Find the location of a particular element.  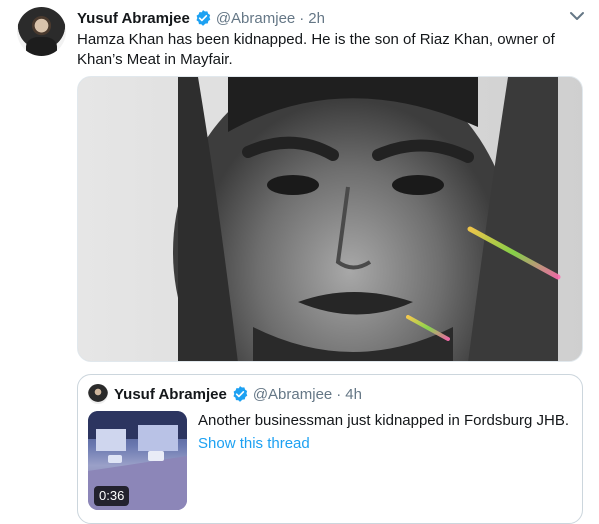

quoted-video-thumbnail: 0:36 is located at coordinates (137, 460).